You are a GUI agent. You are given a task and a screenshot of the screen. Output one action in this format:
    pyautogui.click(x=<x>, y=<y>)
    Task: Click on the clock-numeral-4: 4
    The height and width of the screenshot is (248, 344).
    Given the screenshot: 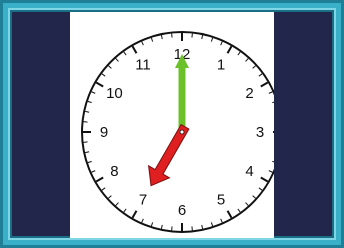 What is the action you would take?
    pyautogui.click(x=249, y=171)
    